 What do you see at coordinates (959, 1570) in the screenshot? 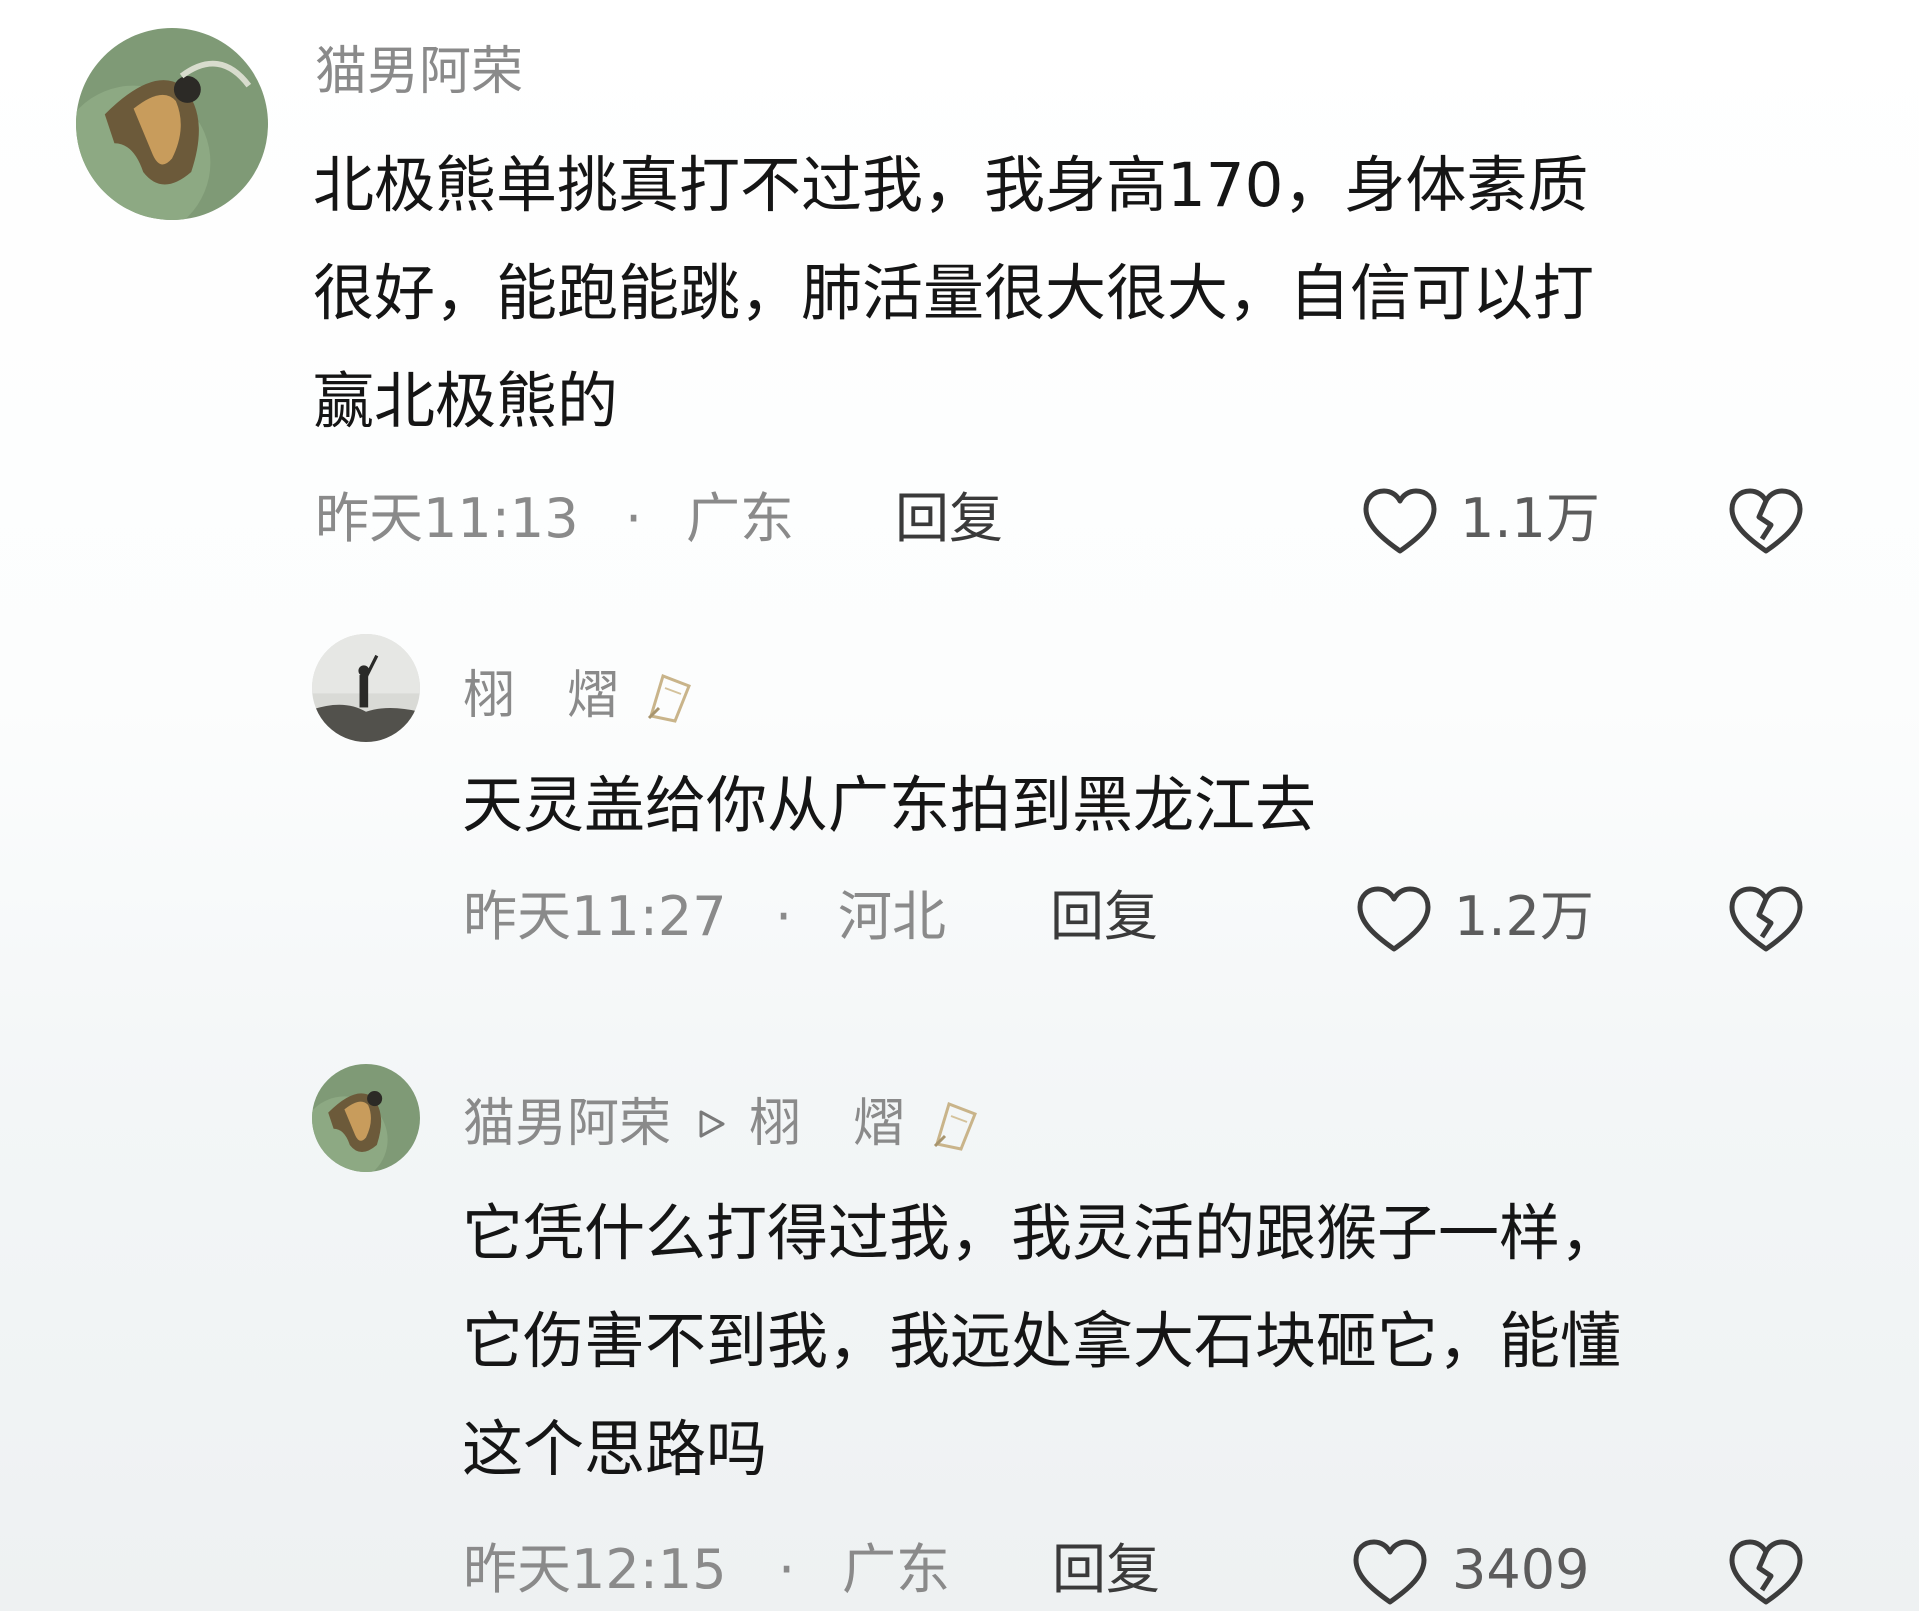
I see `comment-meta: 昨天12:15 · 广东 回复 3409` at bounding box center [959, 1570].